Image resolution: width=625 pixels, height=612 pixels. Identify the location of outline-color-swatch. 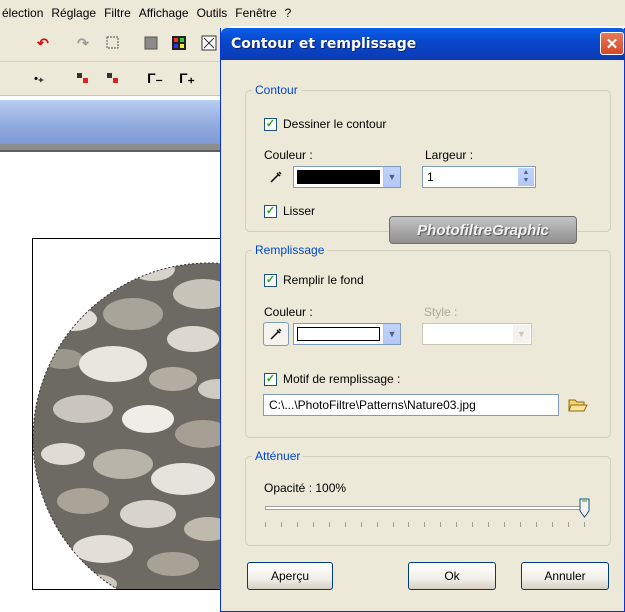
(338, 177).